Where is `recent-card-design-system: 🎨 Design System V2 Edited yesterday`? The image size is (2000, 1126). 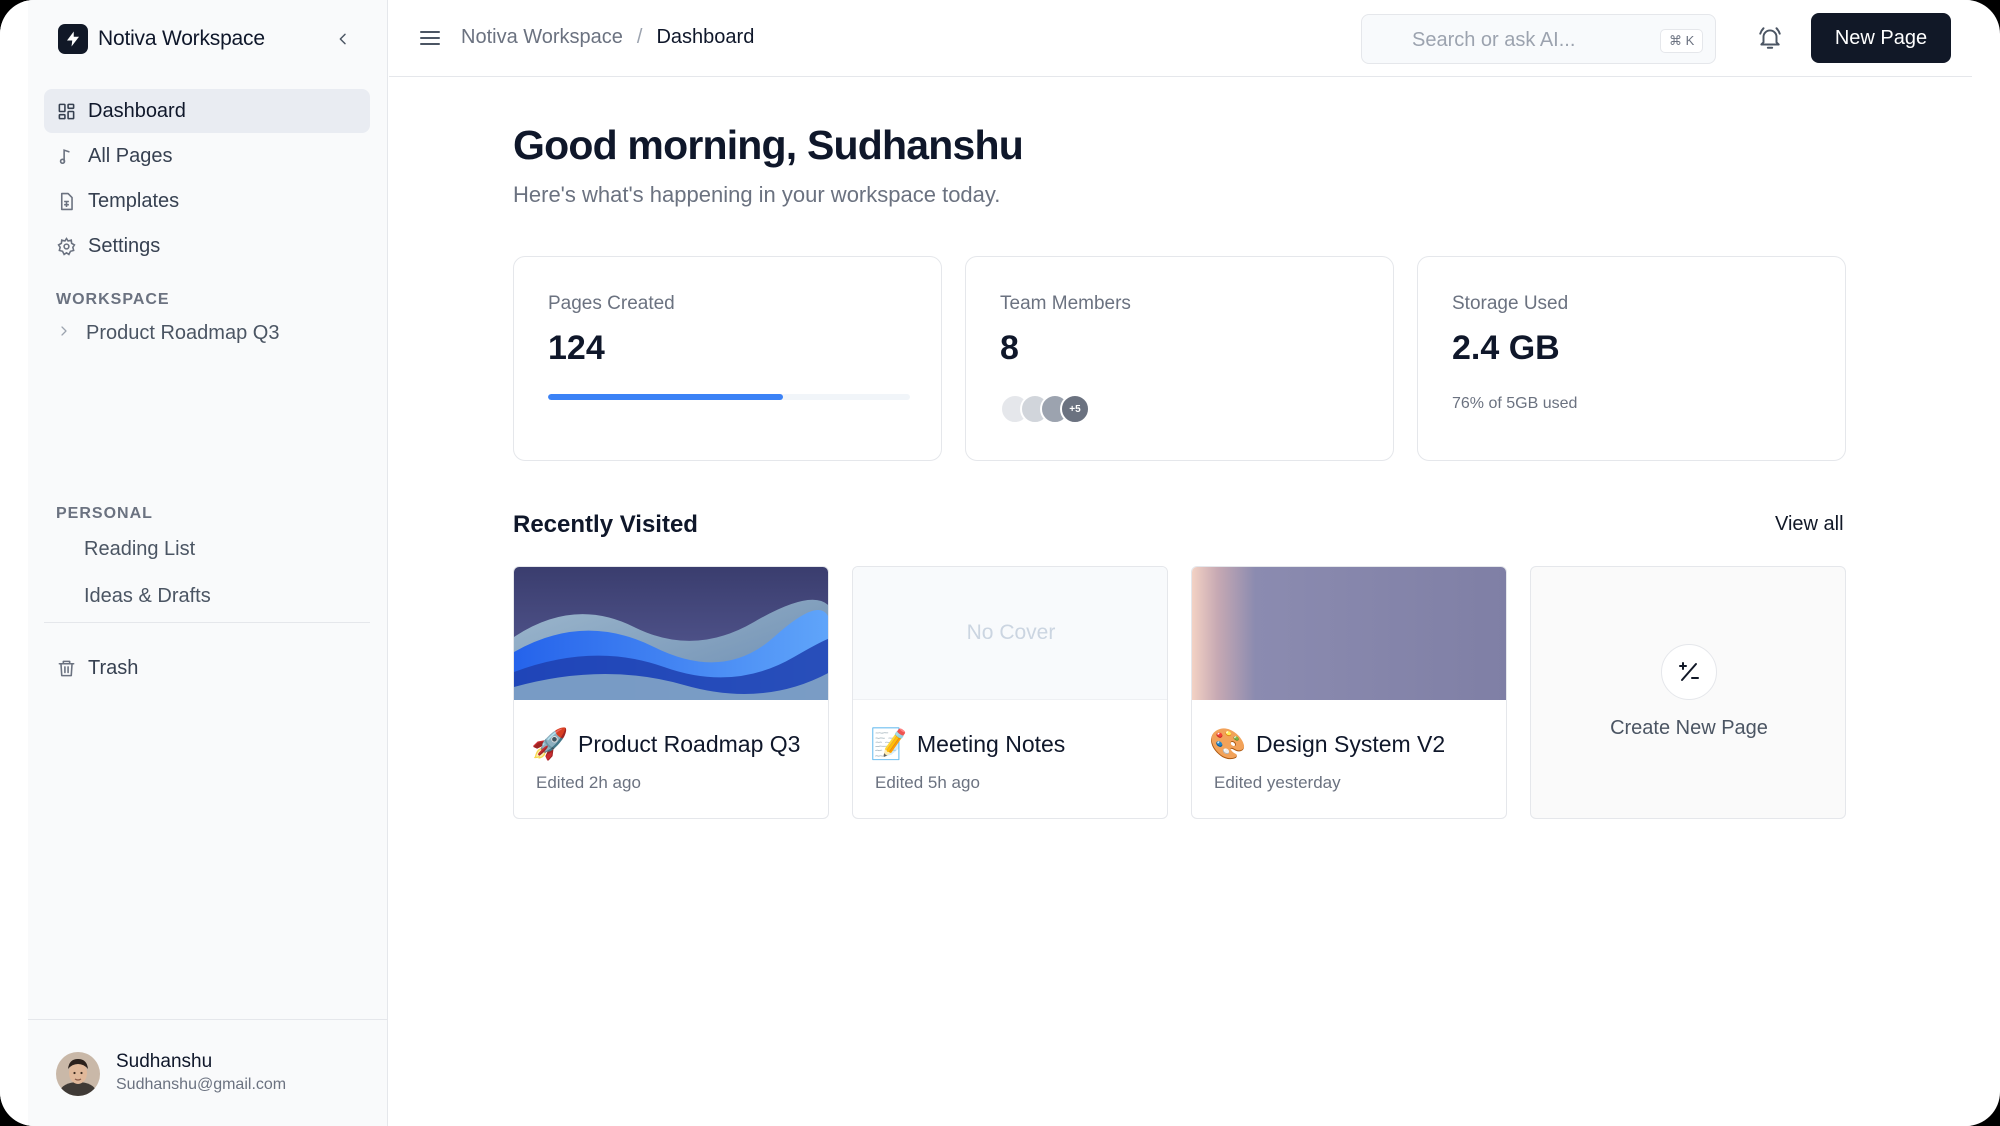
recent-card-design-system: 🎨 Design System V2 Edited yesterday is located at coordinates (1349, 692).